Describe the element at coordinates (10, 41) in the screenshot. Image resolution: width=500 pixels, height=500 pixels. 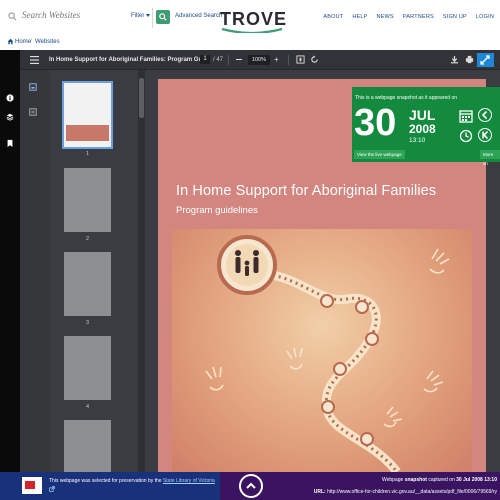
I see `home-icon` at that location.